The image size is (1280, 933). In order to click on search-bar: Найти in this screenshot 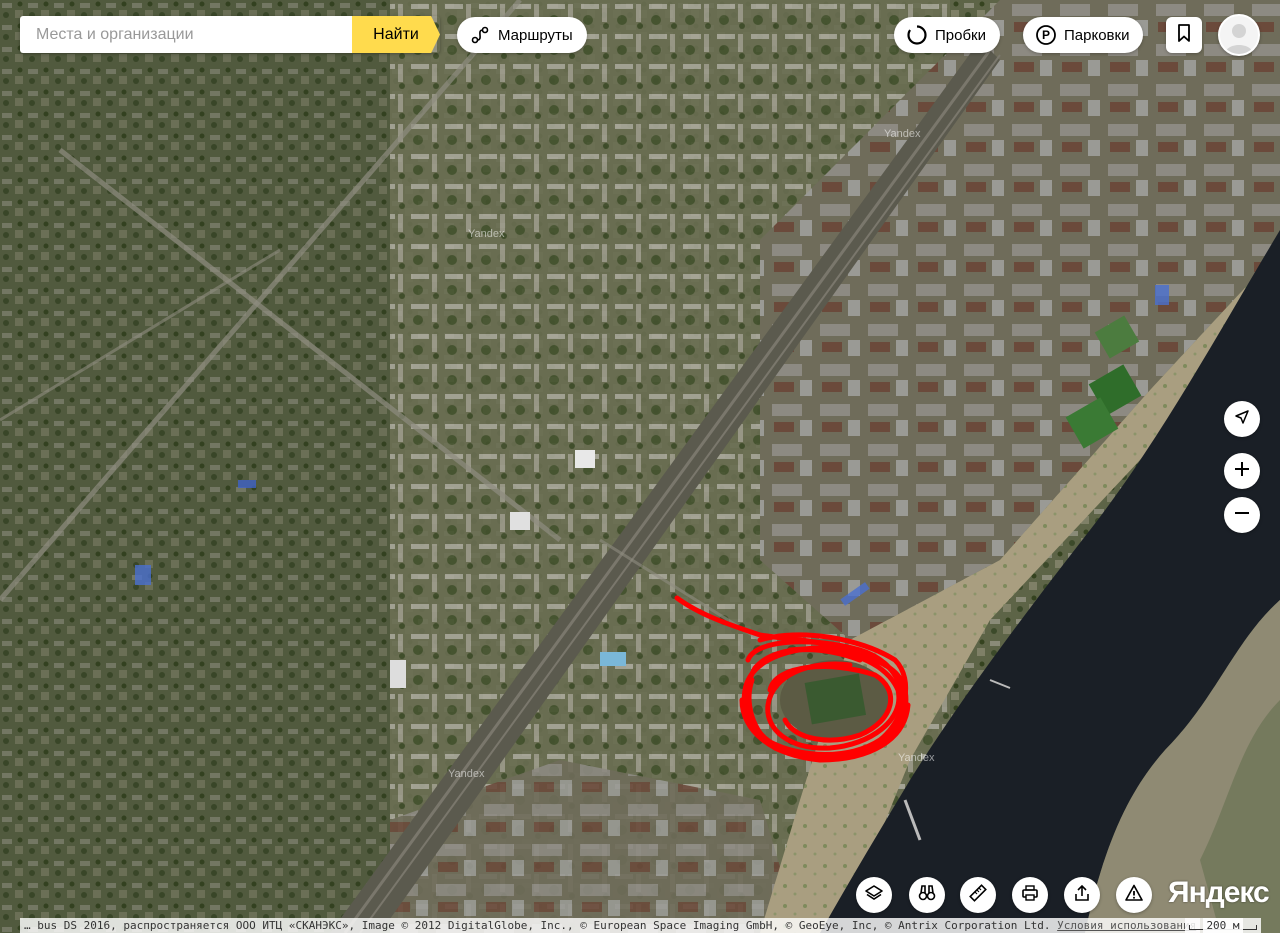, I will do `click(230, 34)`.